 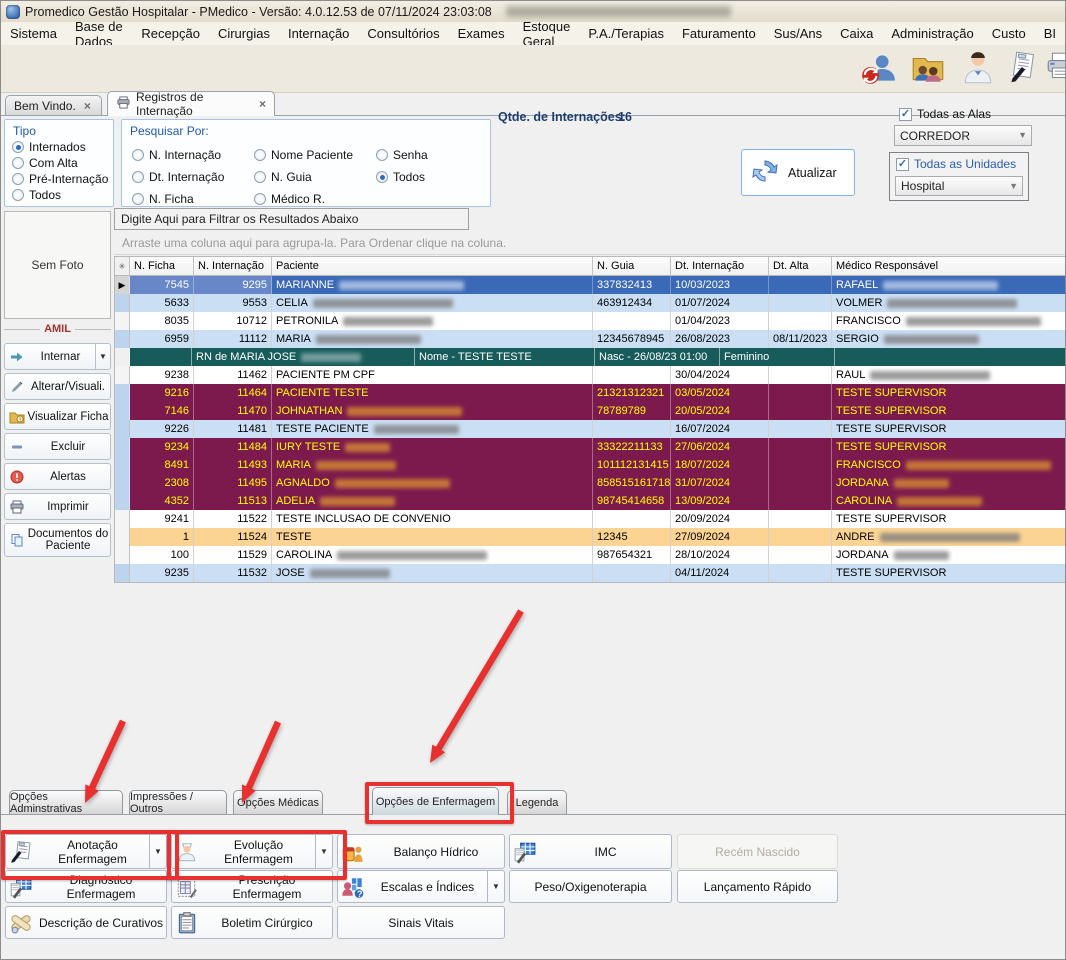 I want to click on search-option-senha: Senha, so click(x=426, y=155).